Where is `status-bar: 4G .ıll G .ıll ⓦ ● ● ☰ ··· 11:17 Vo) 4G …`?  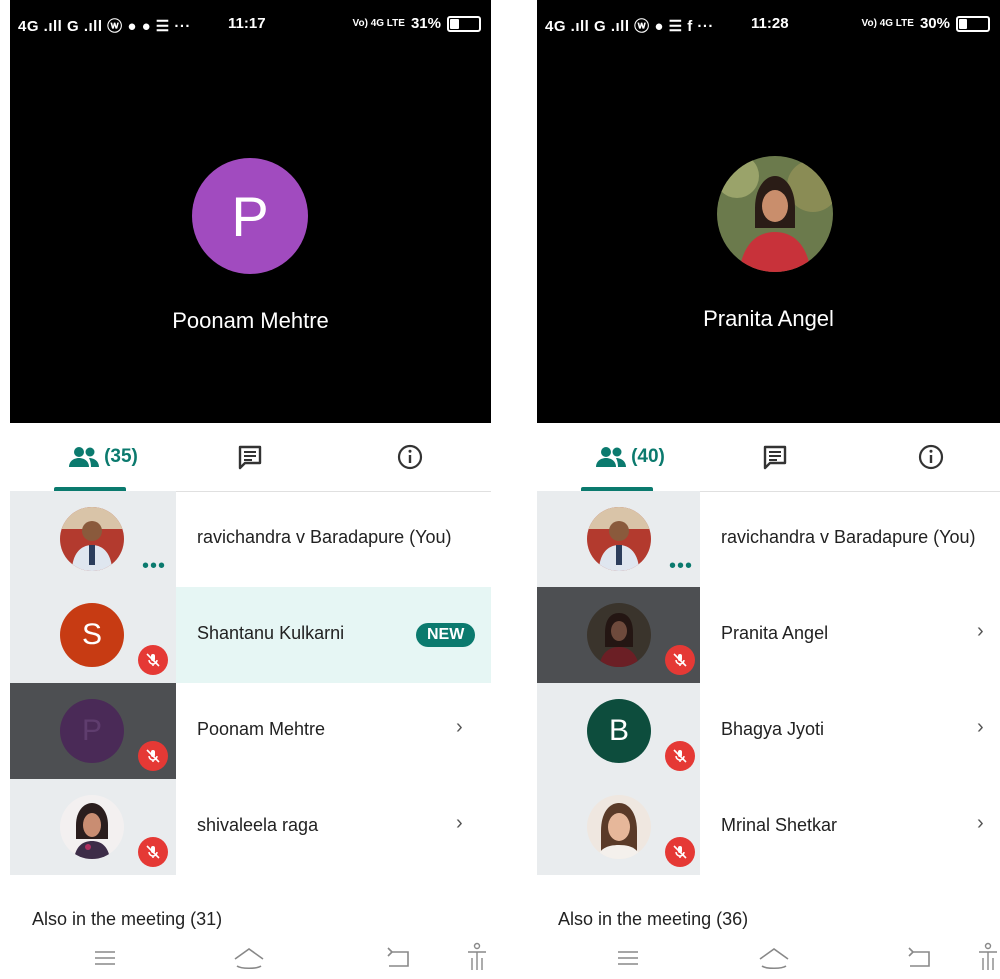
status-bar: 4G .ıll G .ıll ⓦ ● ● ☰ ··· 11:17 Vo) 4G … is located at coordinates (250, 24).